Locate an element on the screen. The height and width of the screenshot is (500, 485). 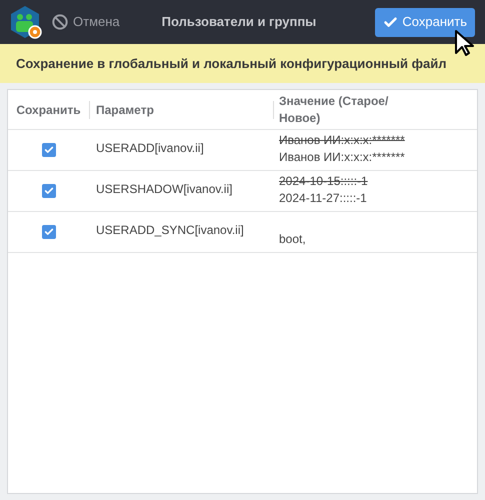
old-value: Иванов ИИ:x:x:x:******* is located at coordinates (342, 140).